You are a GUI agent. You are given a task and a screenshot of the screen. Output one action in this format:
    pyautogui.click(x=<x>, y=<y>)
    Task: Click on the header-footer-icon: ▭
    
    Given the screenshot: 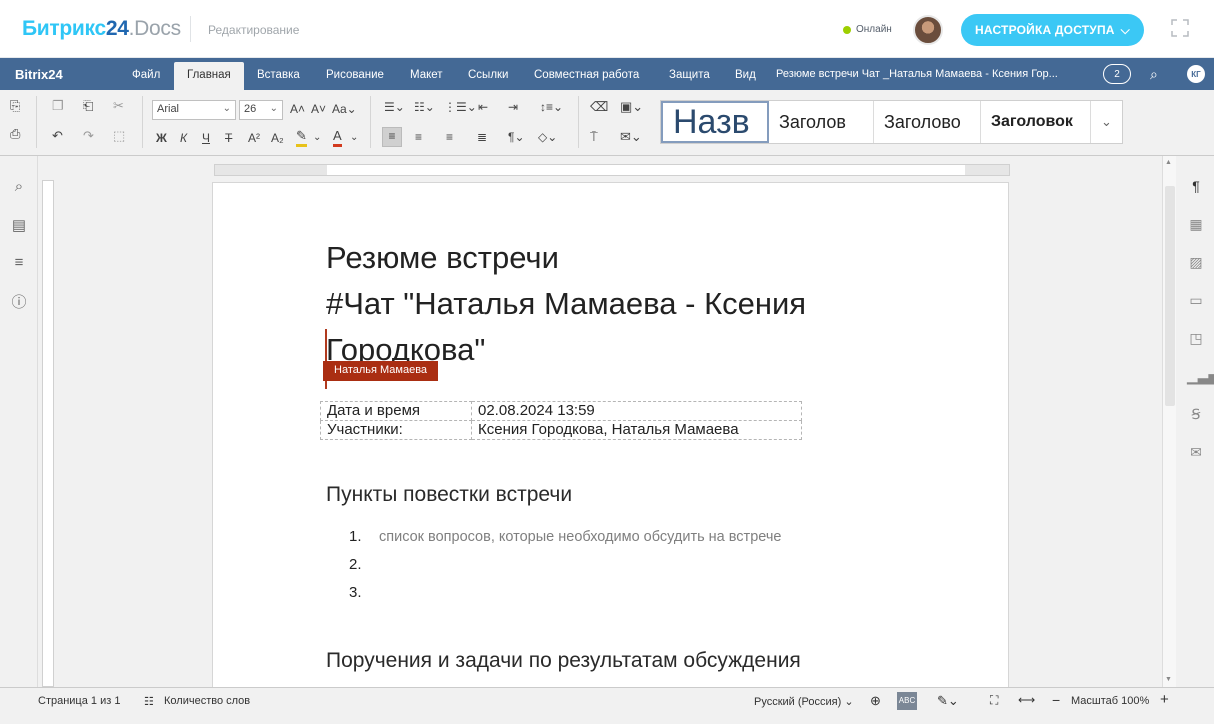 What is the action you would take?
    pyautogui.click(x=1196, y=301)
    